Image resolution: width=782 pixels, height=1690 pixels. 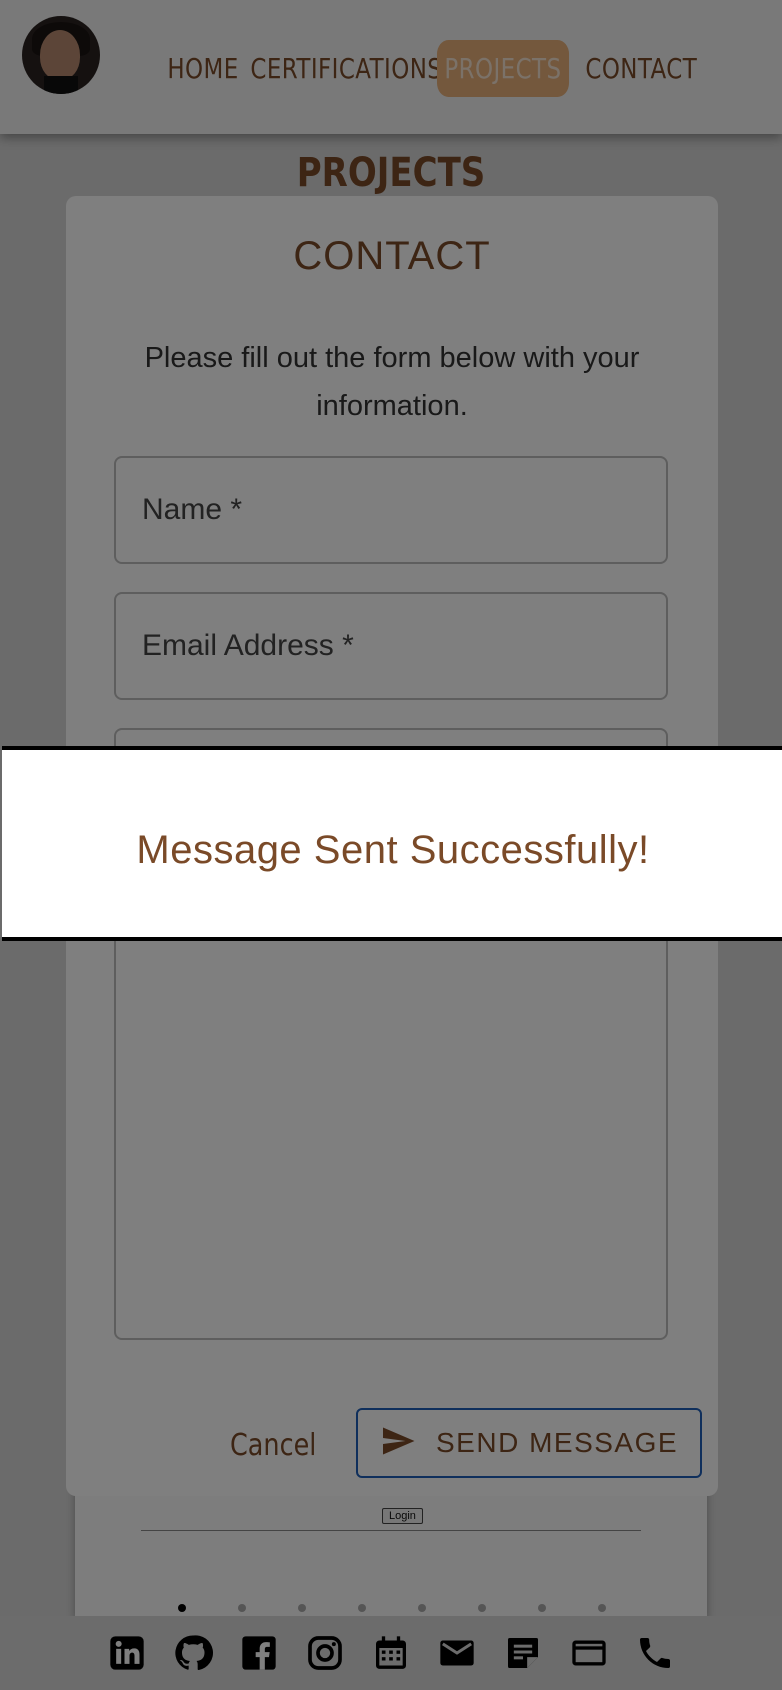 I want to click on toast-message: Message Sent Successfully!, so click(x=393, y=850).